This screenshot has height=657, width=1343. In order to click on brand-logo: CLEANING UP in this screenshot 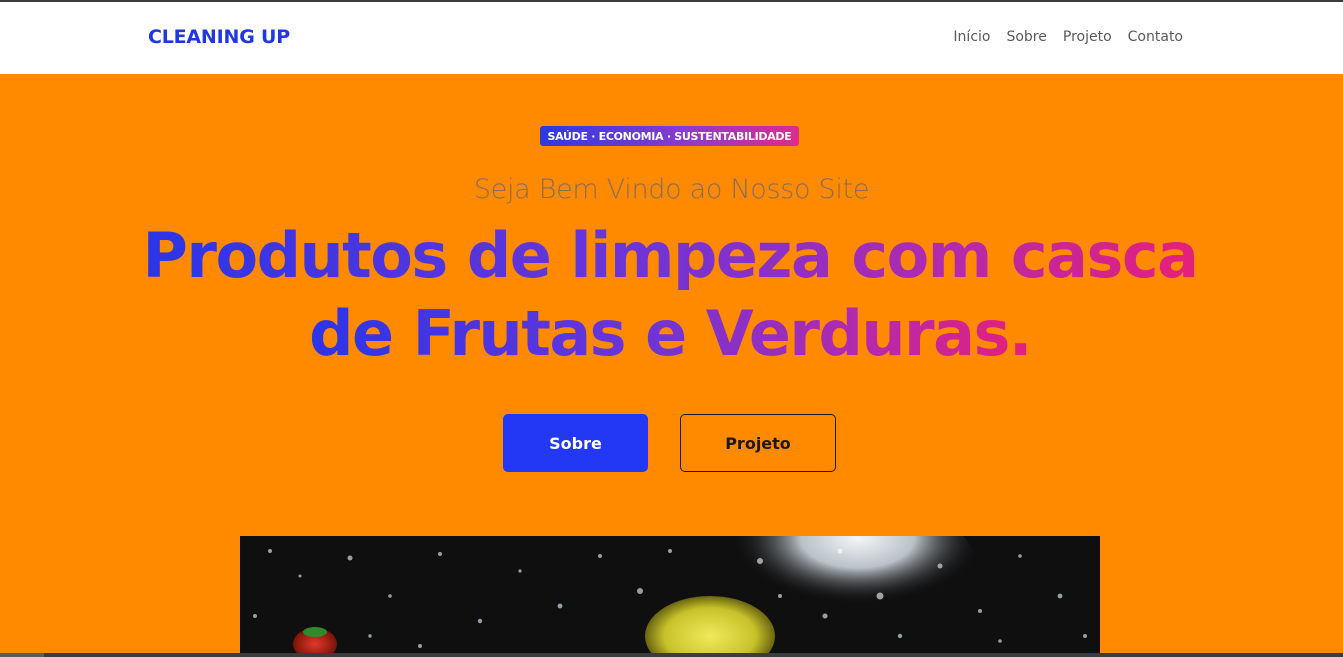, I will do `click(219, 37)`.